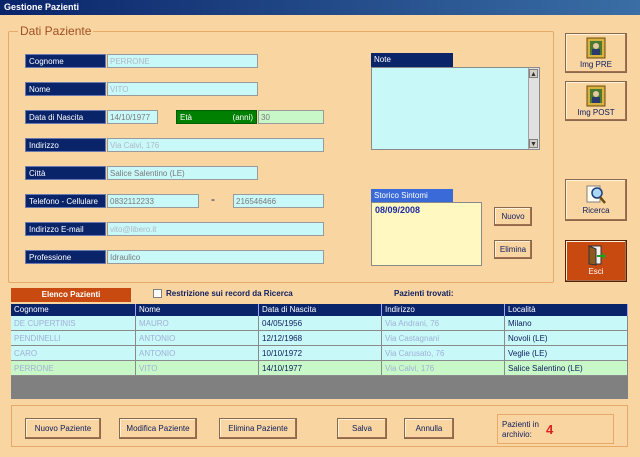 The image size is (640, 457). What do you see at coordinates (215, 257) in the screenshot?
I see `professione-field: Idraulico` at bounding box center [215, 257].